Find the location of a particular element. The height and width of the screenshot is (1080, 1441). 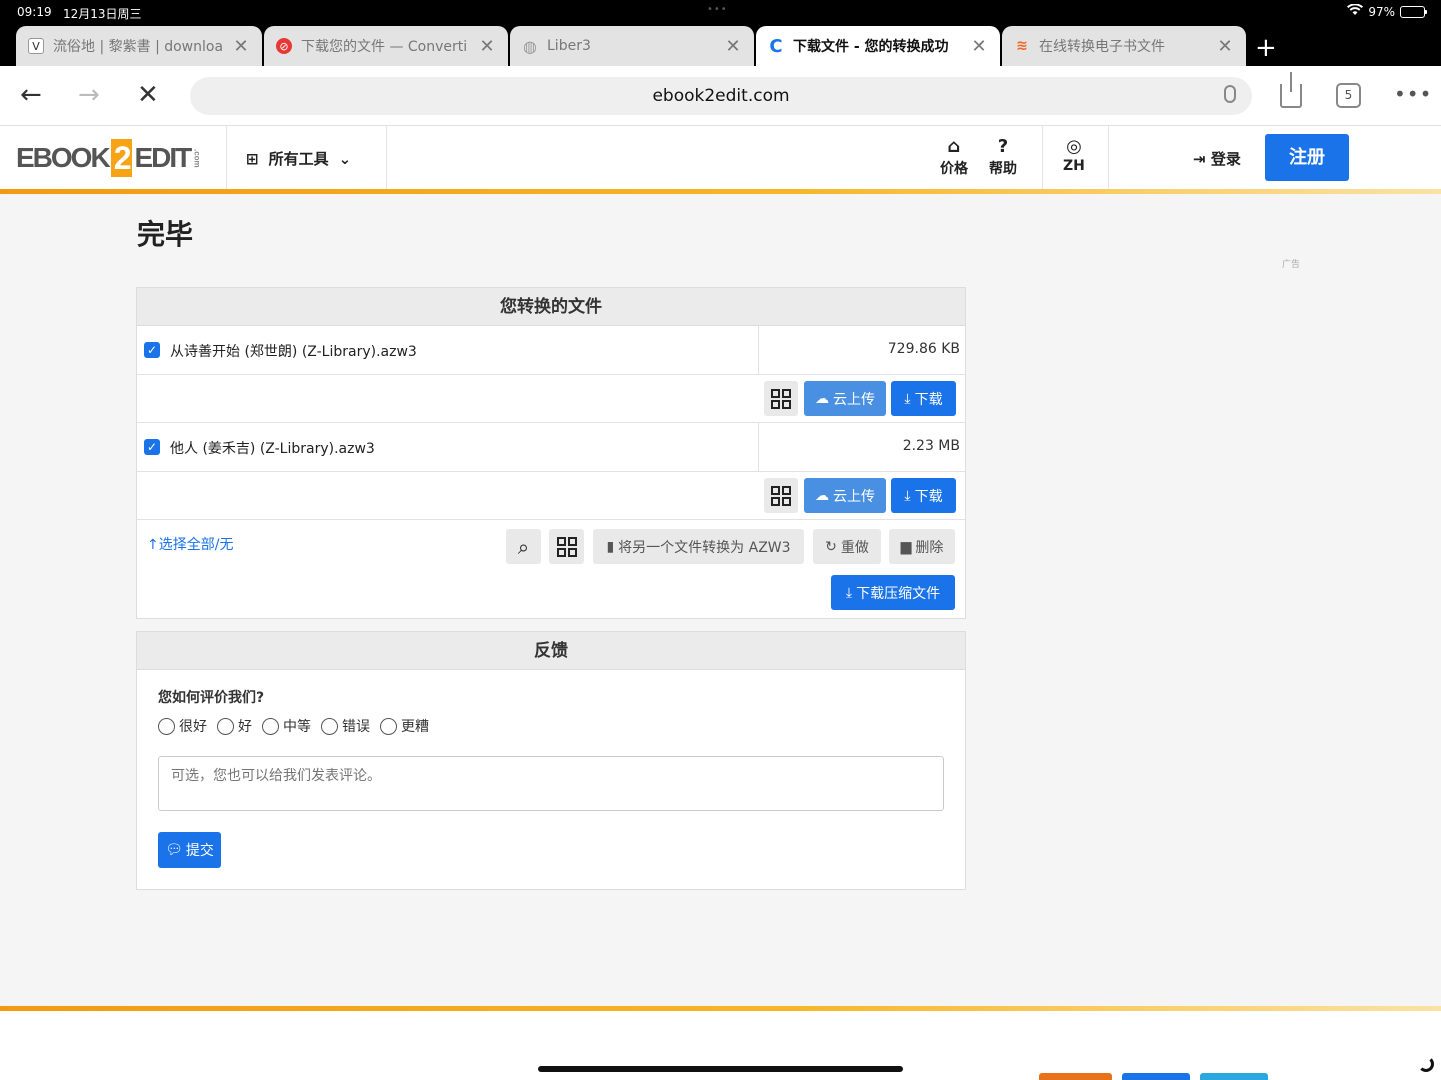

cloud-upload-label: 云上传 is located at coordinates (854, 496).